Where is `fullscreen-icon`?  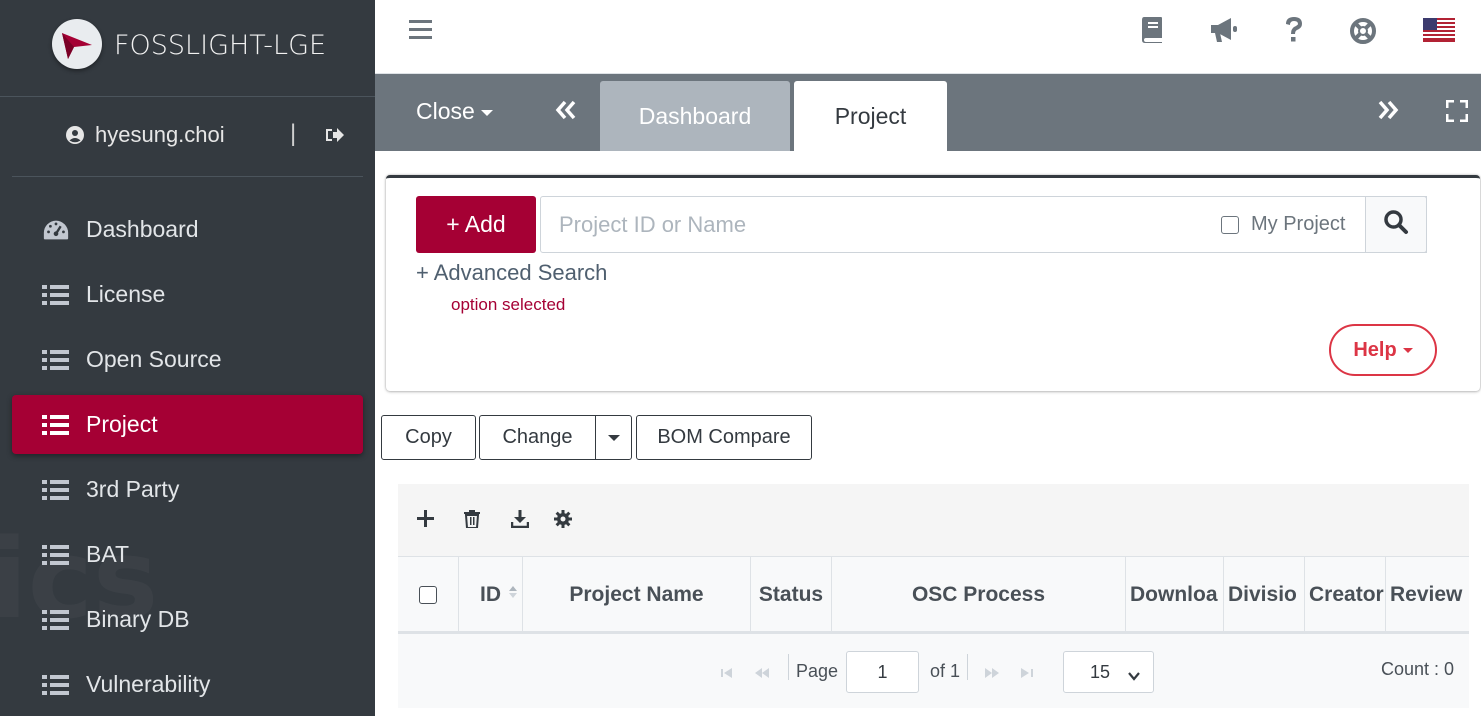
fullscreen-icon is located at coordinates (1457, 113).